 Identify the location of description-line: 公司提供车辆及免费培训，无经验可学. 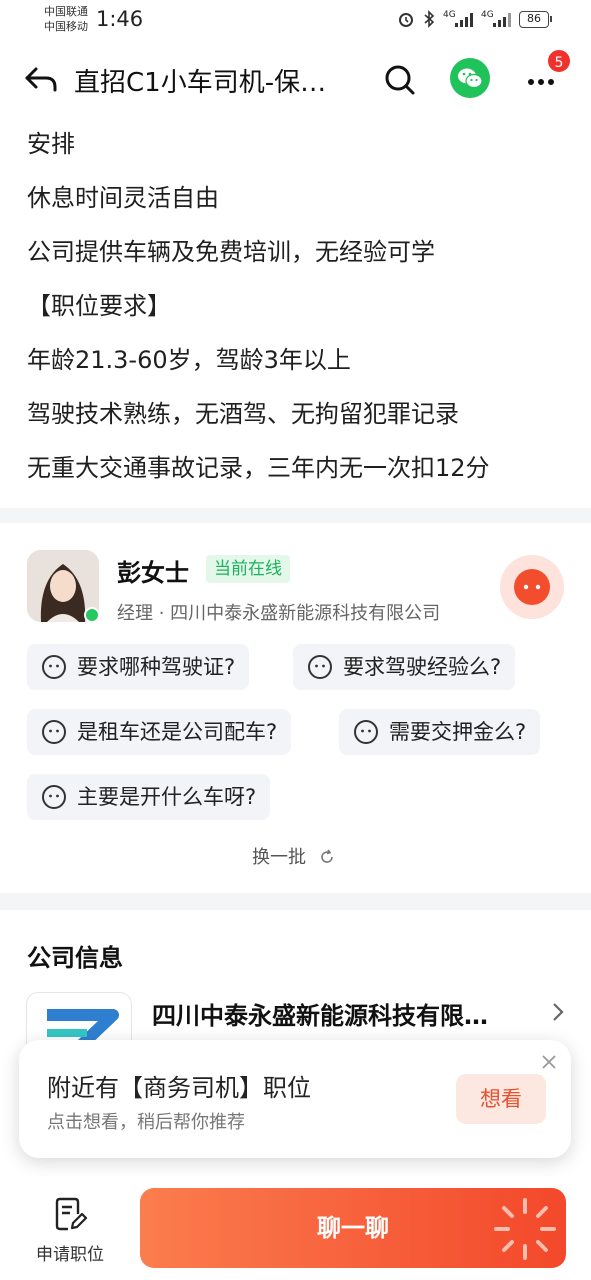
(231, 252).